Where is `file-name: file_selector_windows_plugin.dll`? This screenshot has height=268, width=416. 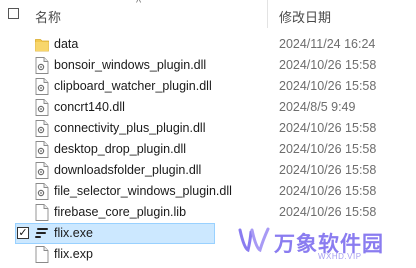 file-name: file_selector_windows_plugin.dll is located at coordinates (143, 191).